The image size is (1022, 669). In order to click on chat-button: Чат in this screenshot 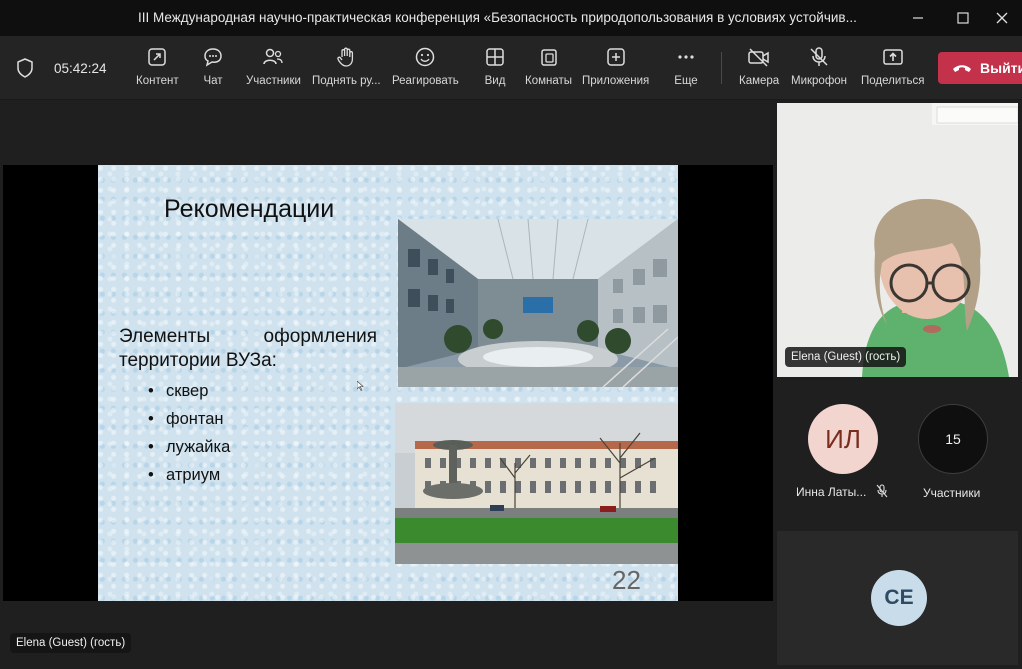, I will do `click(213, 69)`.